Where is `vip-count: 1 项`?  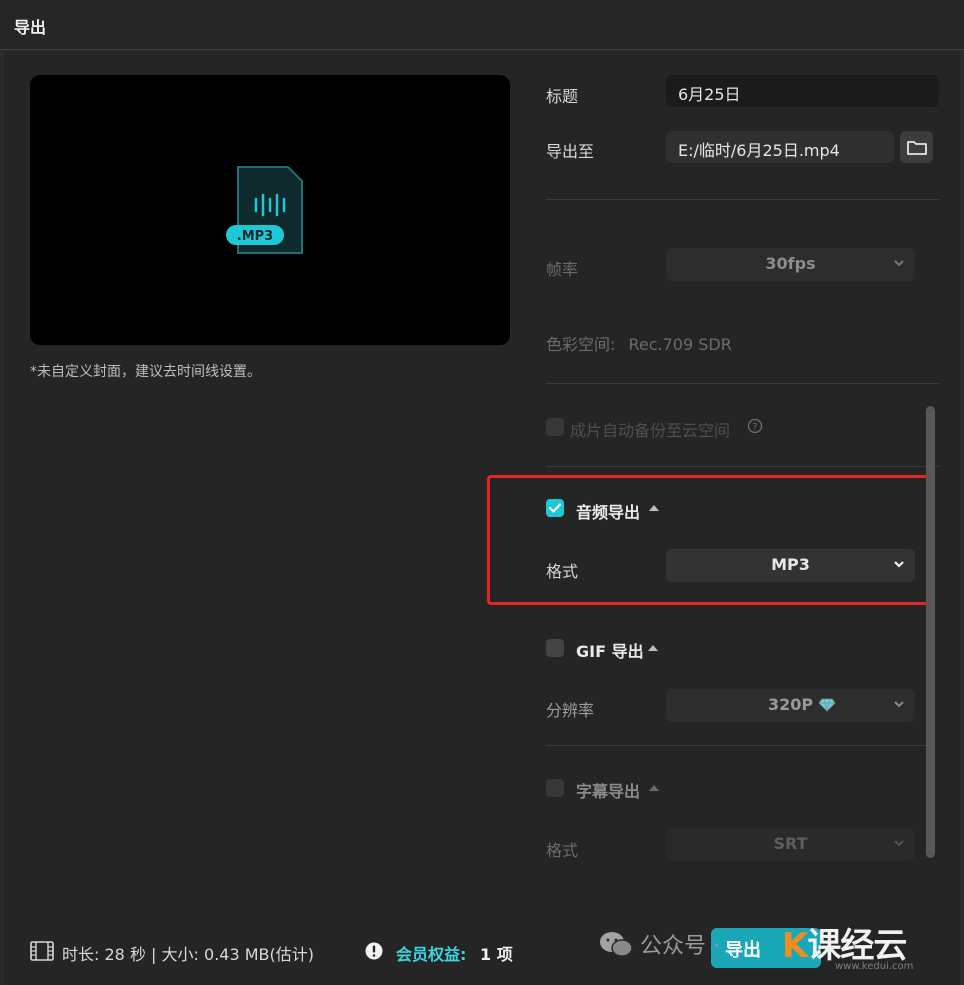 vip-count: 1 项 is located at coordinates (496, 954).